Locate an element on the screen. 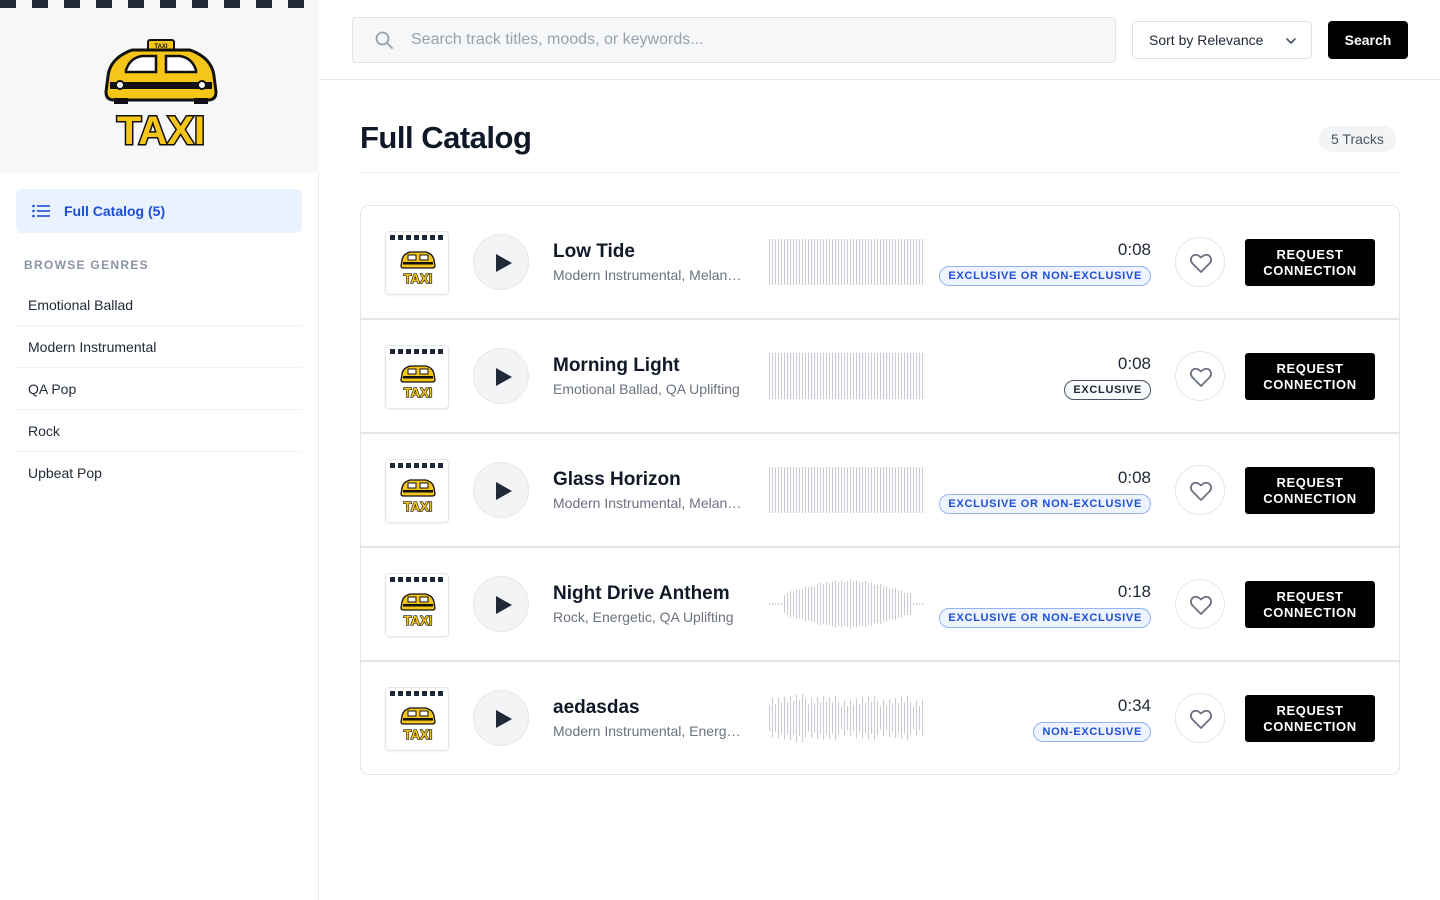 The width and height of the screenshot is (1440, 900). genre-item-qa-pop: QA Pop is located at coordinates (159, 389).